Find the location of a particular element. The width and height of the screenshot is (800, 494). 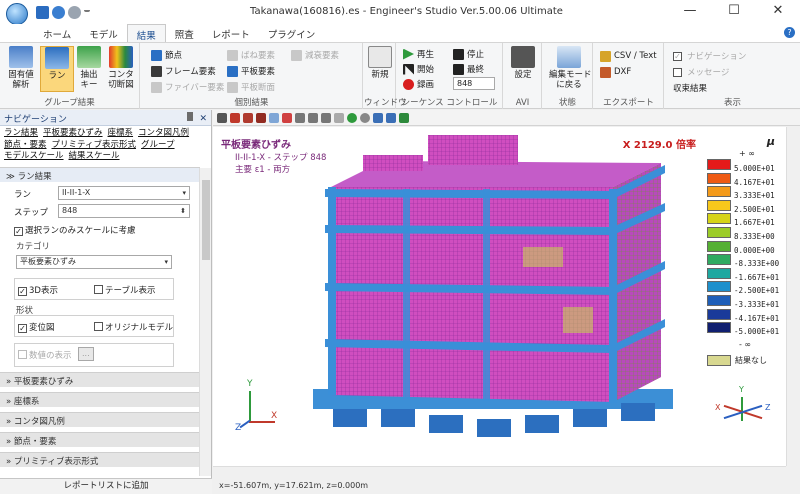

convergence-summary-button: 収束結果 is located at coordinates (690, 88).